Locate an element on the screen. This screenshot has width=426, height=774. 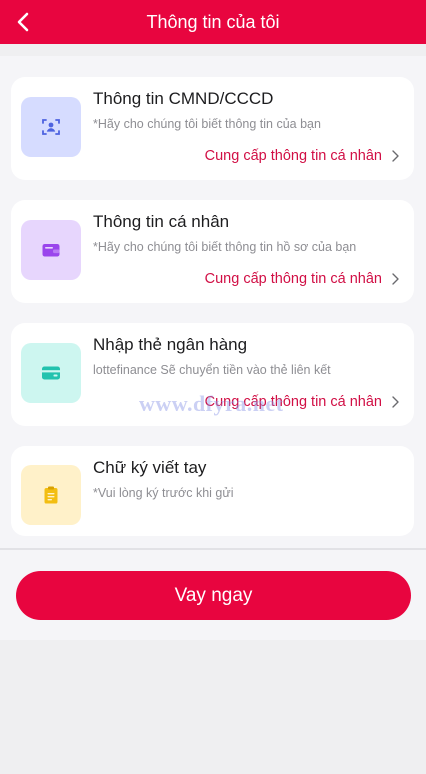
card-description: *Vui lòng ký trước khi gửi is located at coordinates (163, 493).